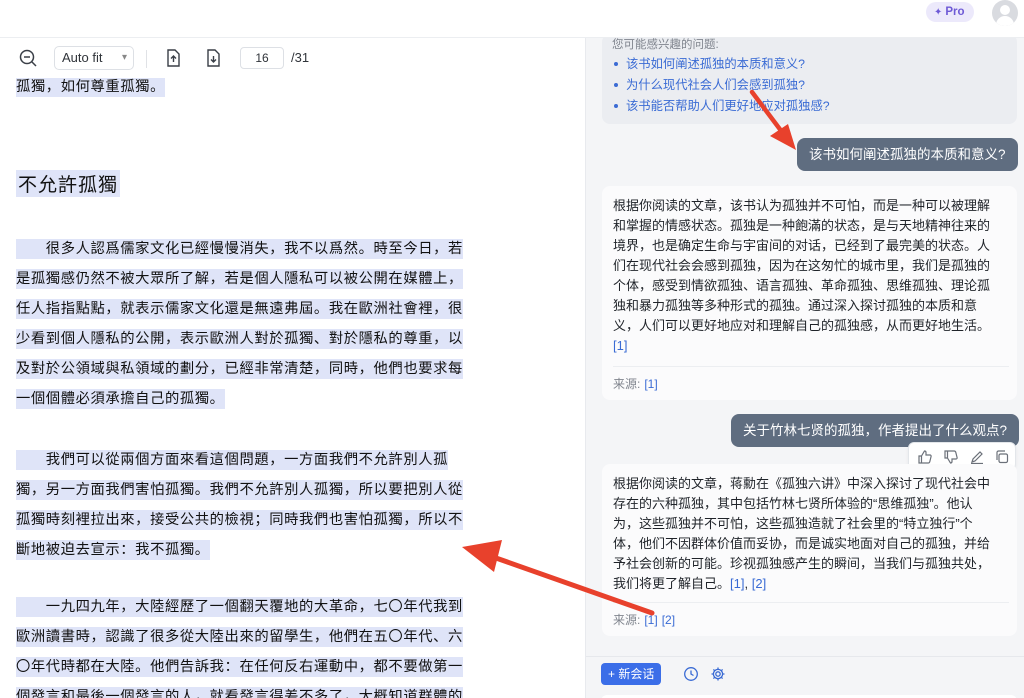 This screenshot has height=698, width=1024. What do you see at coordinates (239, 520) in the screenshot?
I see `pdf-line: 孤獨時刻裡拉出來，接受公共的檢視；同時我們也害怕孤獨，所以不` at bounding box center [239, 520].